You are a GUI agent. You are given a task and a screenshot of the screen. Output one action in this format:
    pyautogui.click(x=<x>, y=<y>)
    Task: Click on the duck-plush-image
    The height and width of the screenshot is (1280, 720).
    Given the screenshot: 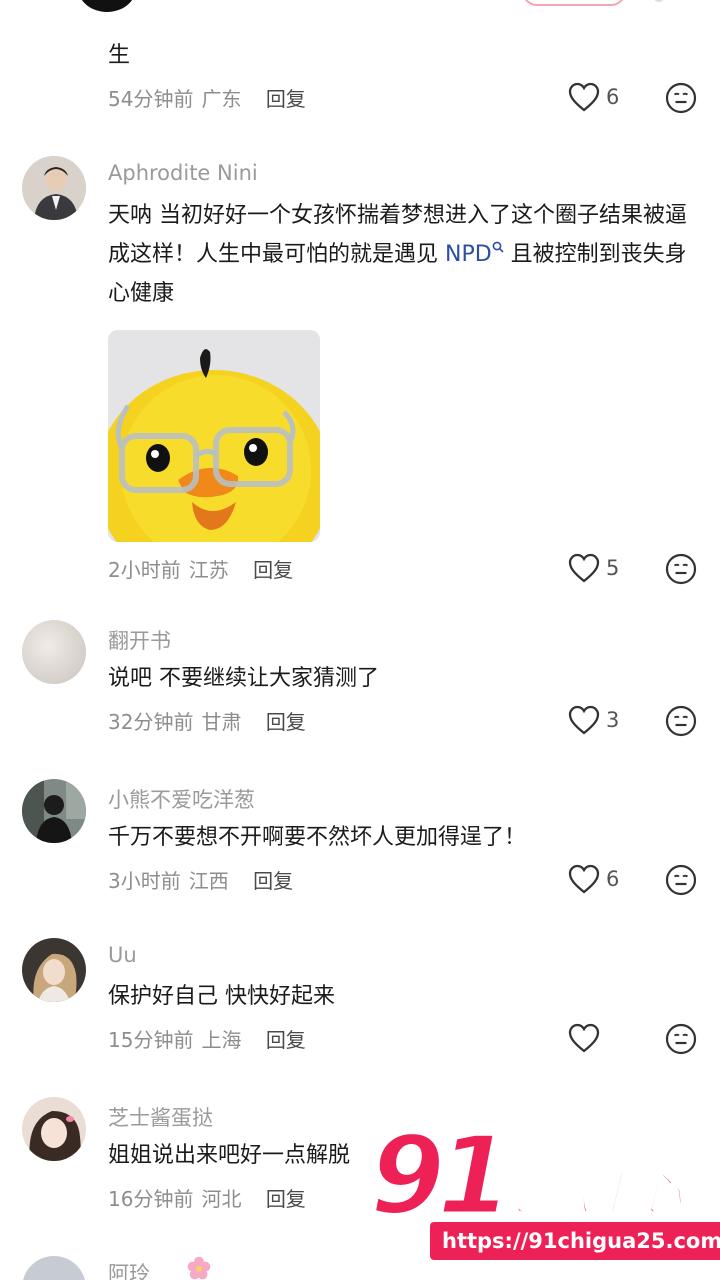 What is the action you would take?
    pyautogui.click(x=214, y=436)
    